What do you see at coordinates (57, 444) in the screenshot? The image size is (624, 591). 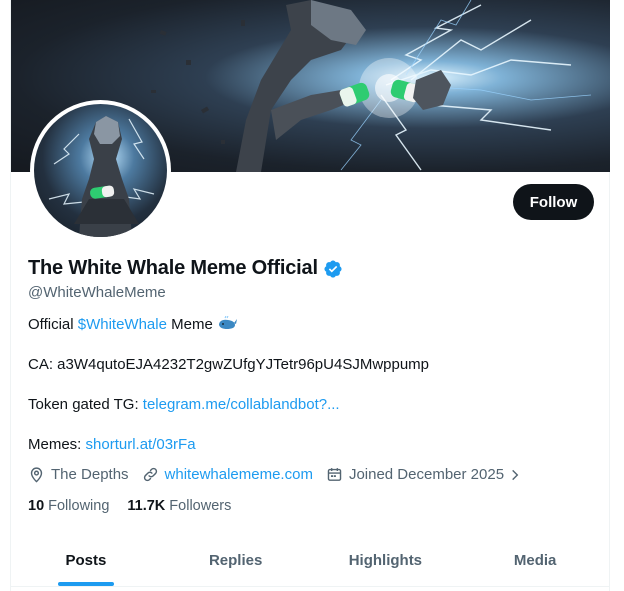 I see `bio-memes-label: Memes:` at bounding box center [57, 444].